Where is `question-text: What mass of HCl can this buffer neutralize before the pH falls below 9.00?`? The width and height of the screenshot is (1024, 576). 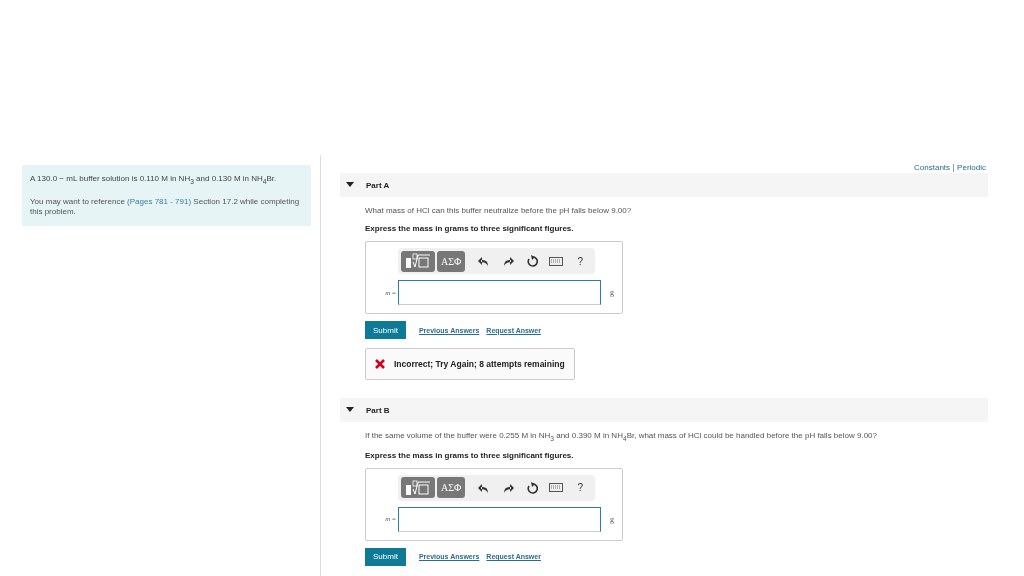 question-text: What mass of HCl can this buffer neutralize before the pH falls below 9.00? is located at coordinates (499, 210).